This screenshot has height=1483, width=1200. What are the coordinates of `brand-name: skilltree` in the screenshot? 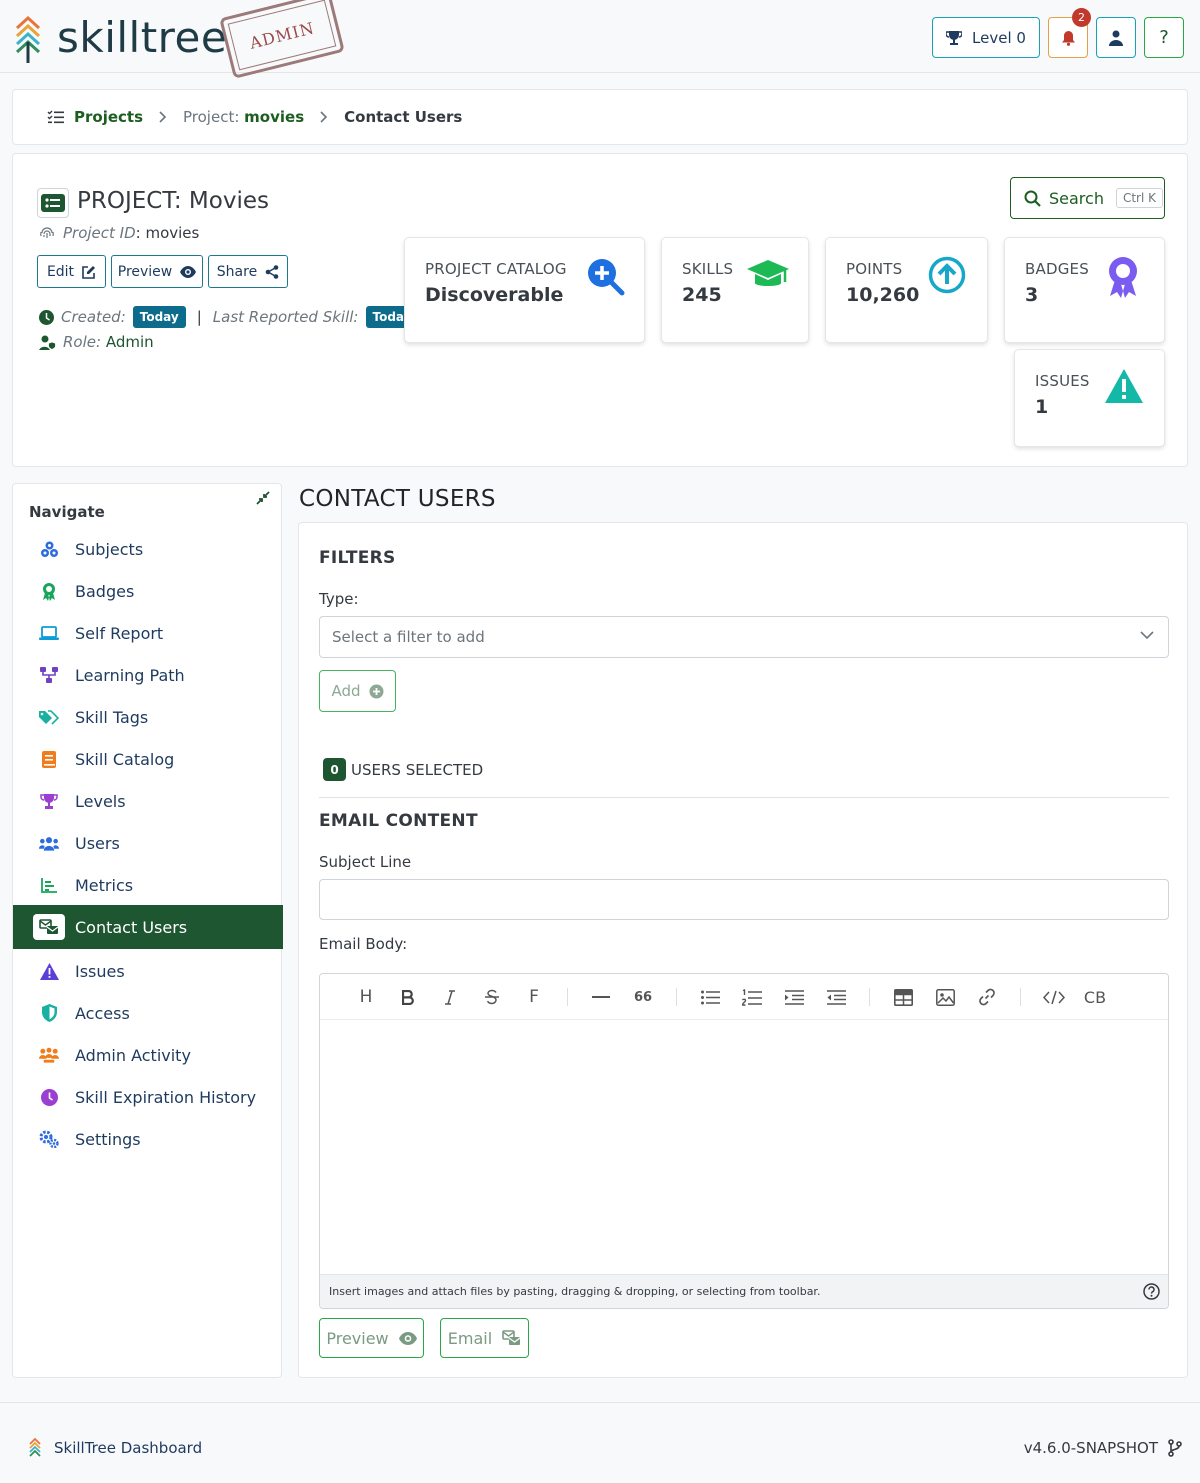 It's located at (142, 38).